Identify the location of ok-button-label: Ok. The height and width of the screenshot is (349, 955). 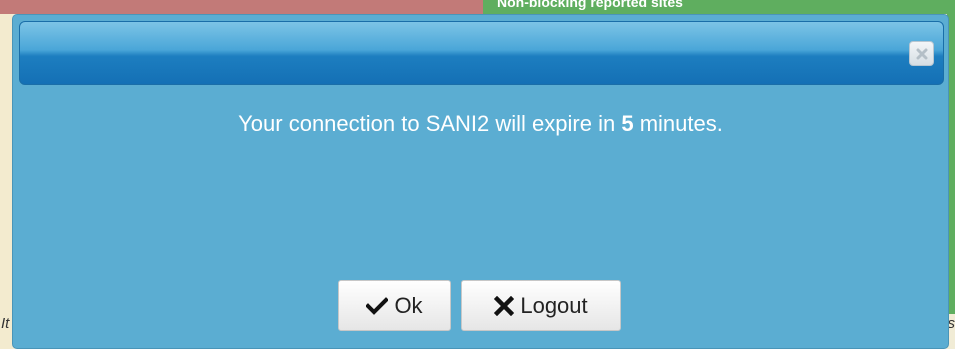
(408, 305).